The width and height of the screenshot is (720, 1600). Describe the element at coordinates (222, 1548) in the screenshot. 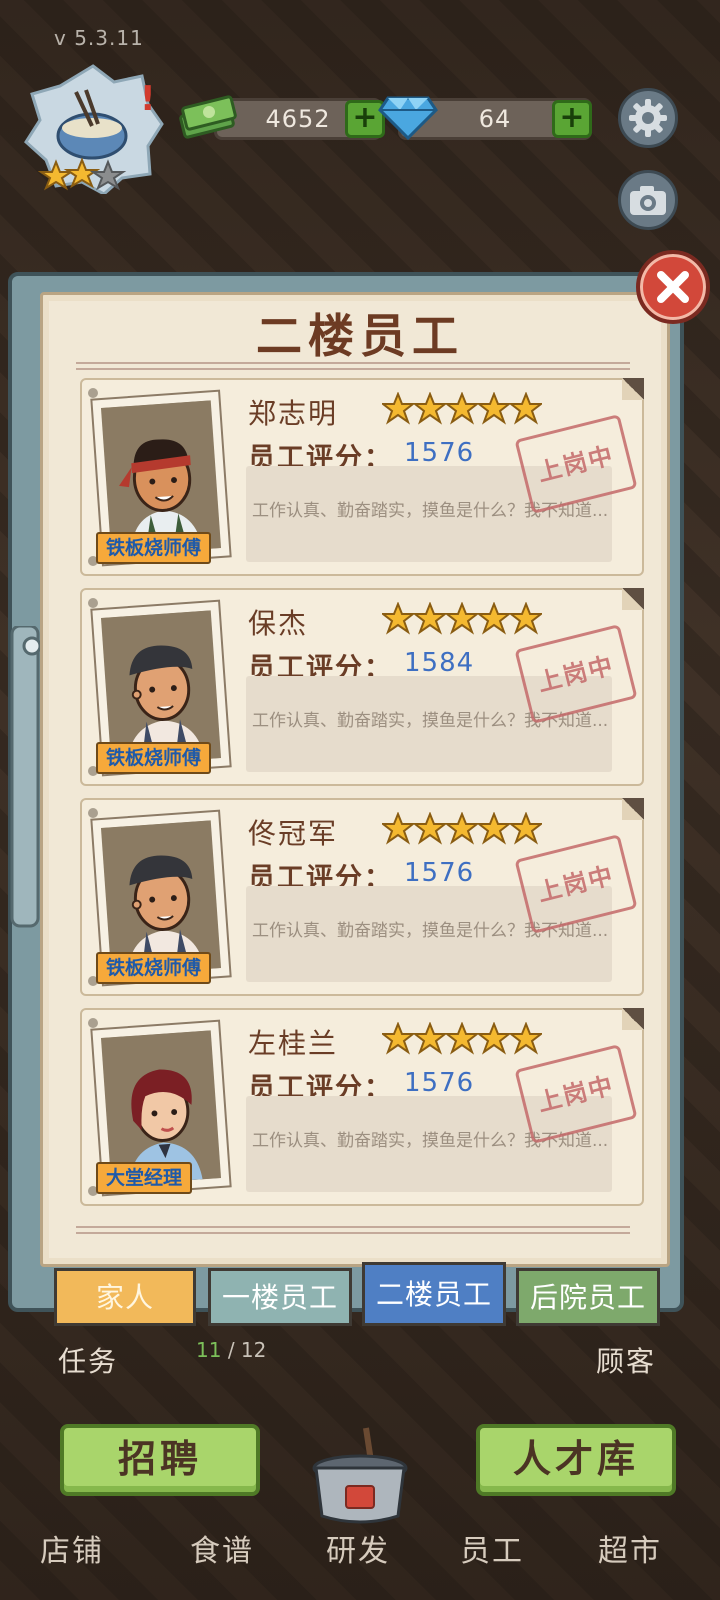

I see `nav-recipes: 食谱` at that location.